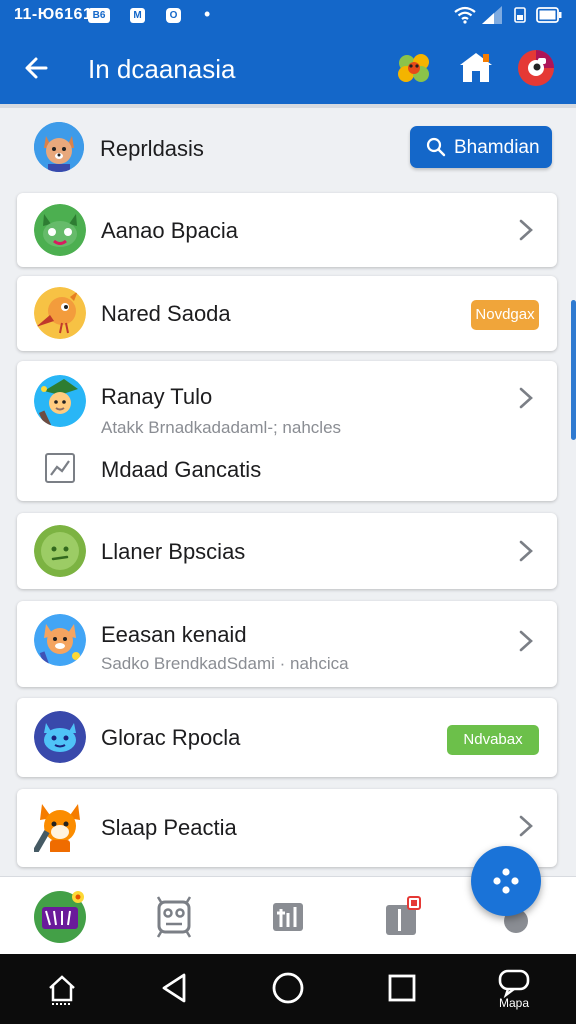 The image size is (576, 1024). What do you see at coordinates (171, 737) in the screenshot?
I see `list-item-title: Glorac Rpocla` at bounding box center [171, 737].